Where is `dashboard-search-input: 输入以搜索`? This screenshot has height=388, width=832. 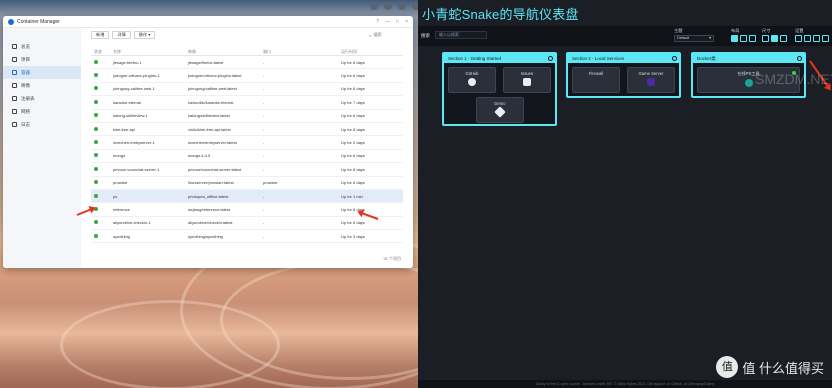 dashboard-search-input: 输入以搜索 is located at coordinates (461, 35).